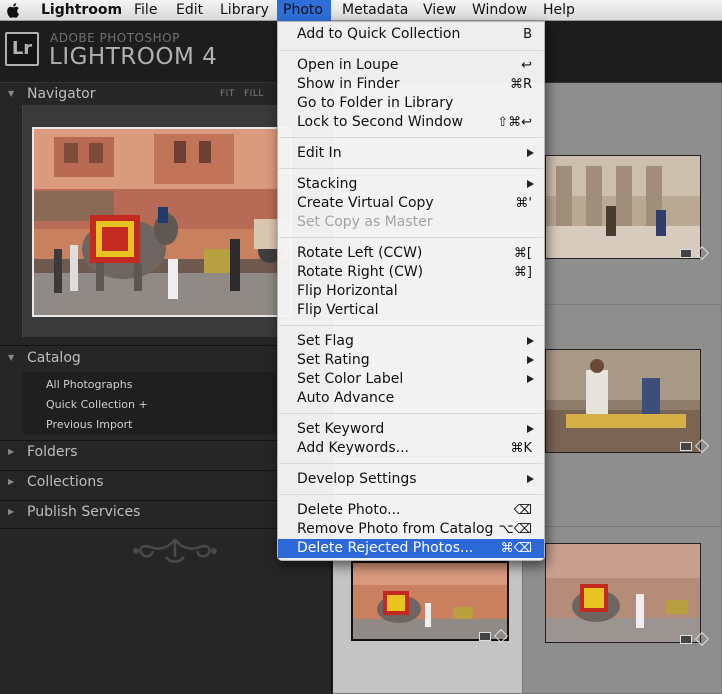 The image size is (722, 694). I want to click on menu-file: File, so click(145, 10).